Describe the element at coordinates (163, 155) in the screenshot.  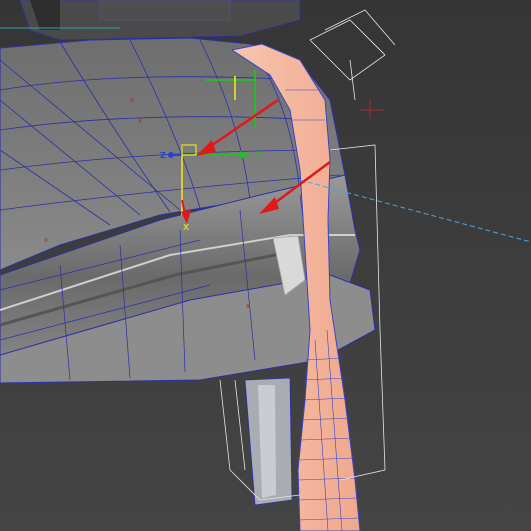
I see `gizmo-z-label: Z` at that location.